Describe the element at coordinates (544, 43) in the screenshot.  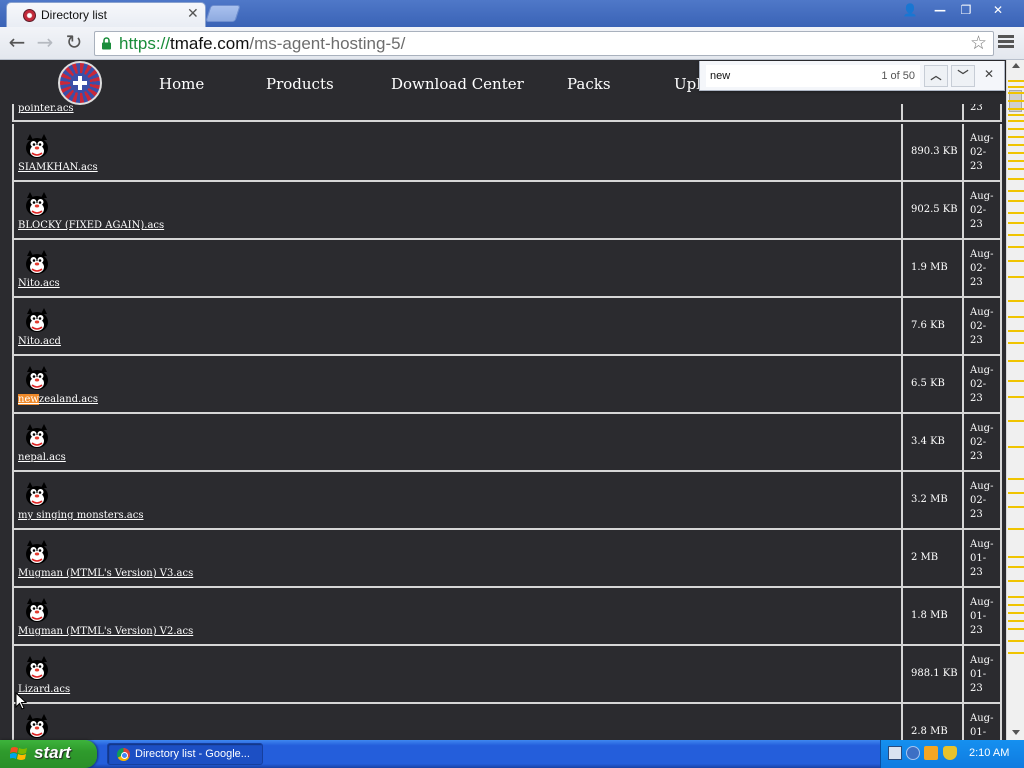
I see `address-bar: https://tmafe.com/ms-agent-hosting-5/ ☆` at that location.